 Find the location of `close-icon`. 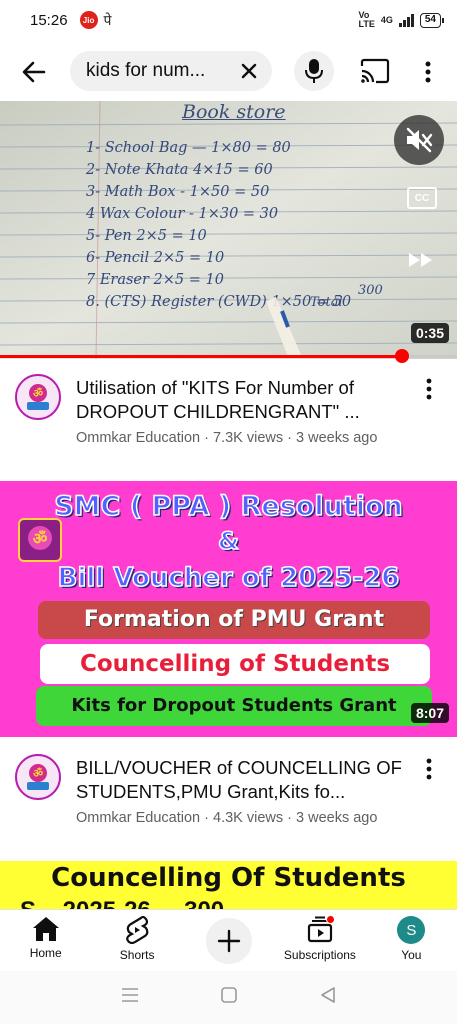

close-icon is located at coordinates (249, 71).